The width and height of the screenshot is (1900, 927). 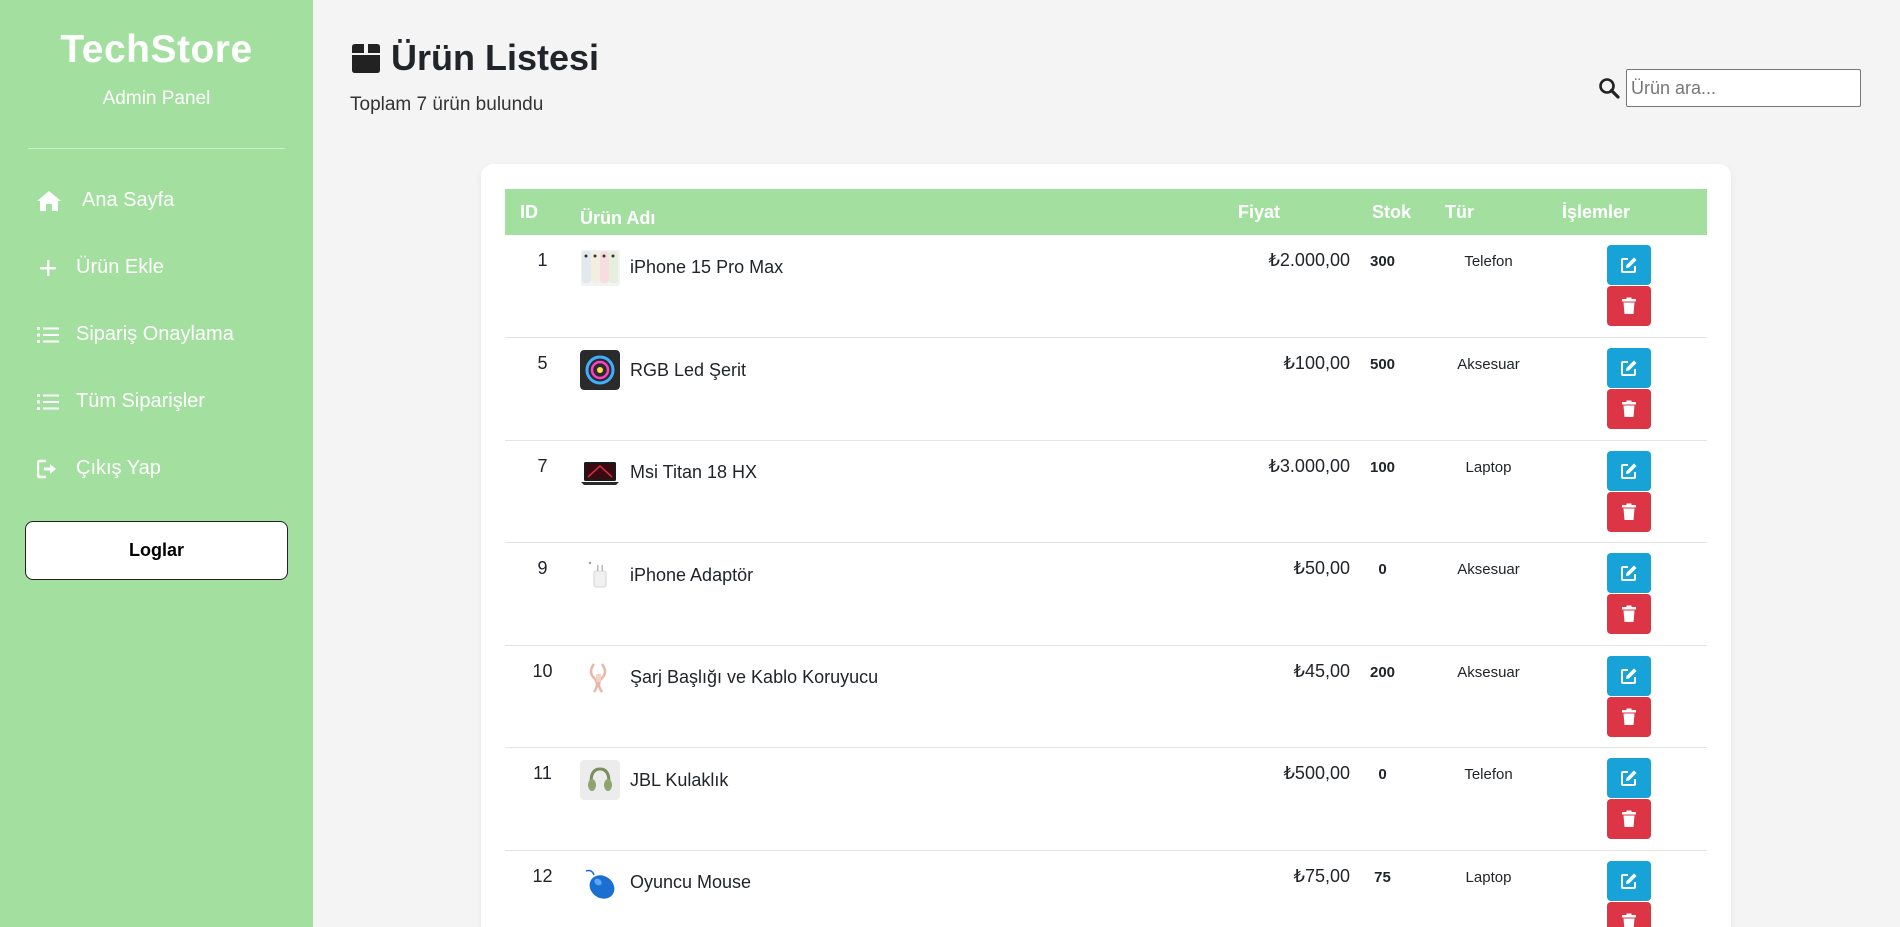 What do you see at coordinates (1488, 212) in the screenshot?
I see `col-type: Tür` at bounding box center [1488, 212].